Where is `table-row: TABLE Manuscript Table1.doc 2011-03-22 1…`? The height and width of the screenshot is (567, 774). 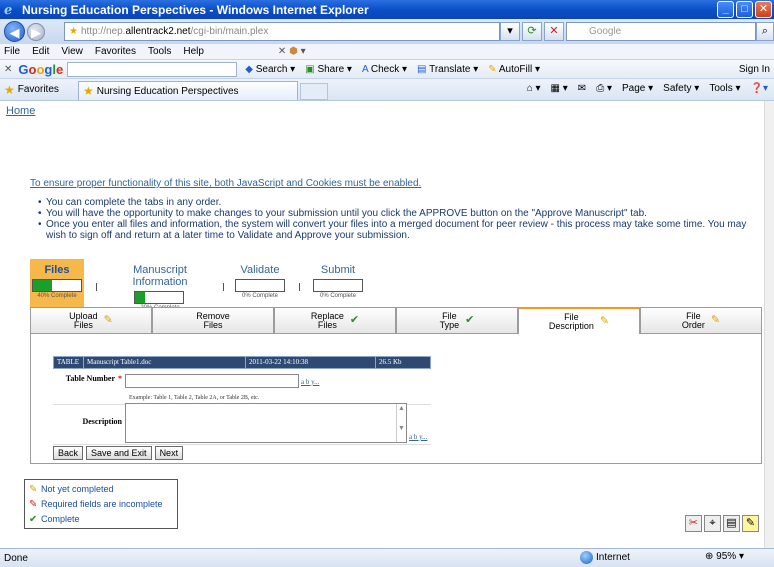 table-row: TABLE Manuscript Table1.doc 2011-03-22 1… is located at coordinates (242, 362).